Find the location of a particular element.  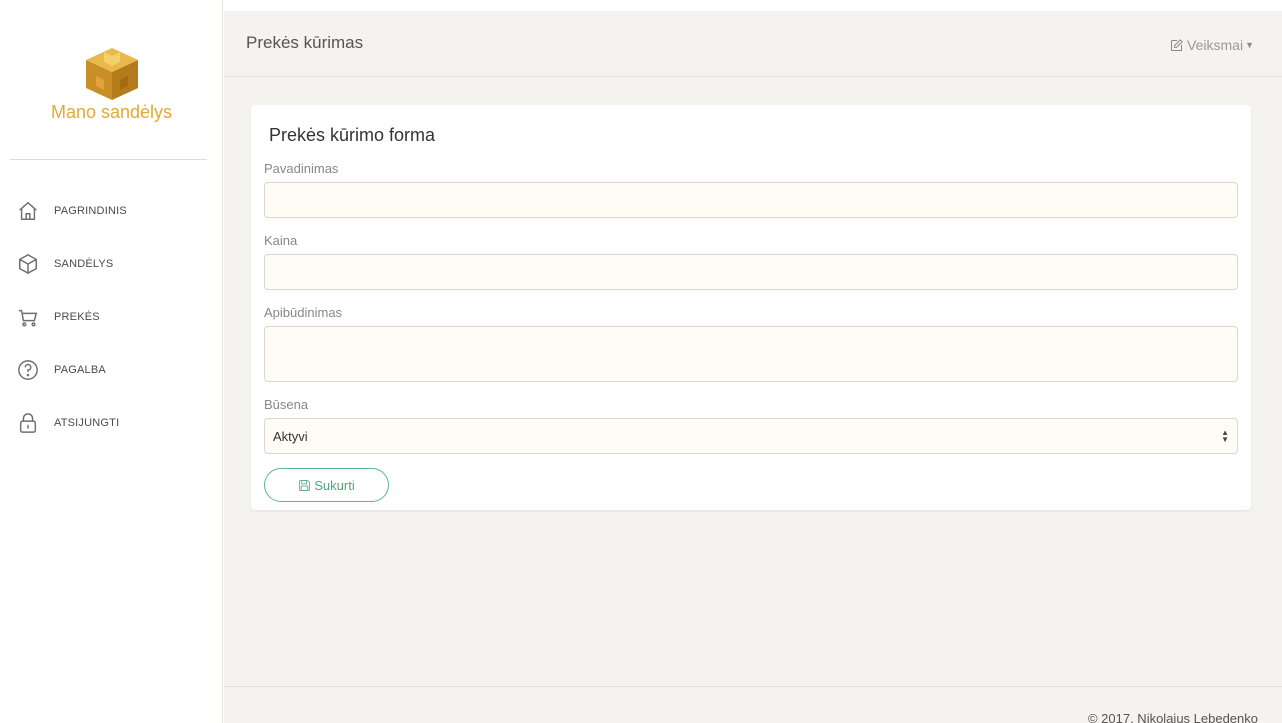

sidebar-item-prekes: PREKĖS is located at coordinates (111, 316).